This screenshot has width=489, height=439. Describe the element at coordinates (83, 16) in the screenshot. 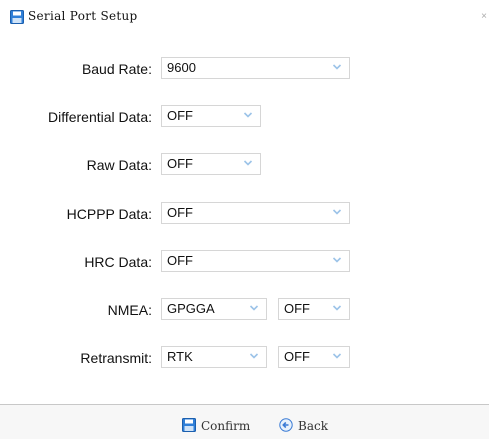

I see `window-title: Serial Port Setup` at that location.